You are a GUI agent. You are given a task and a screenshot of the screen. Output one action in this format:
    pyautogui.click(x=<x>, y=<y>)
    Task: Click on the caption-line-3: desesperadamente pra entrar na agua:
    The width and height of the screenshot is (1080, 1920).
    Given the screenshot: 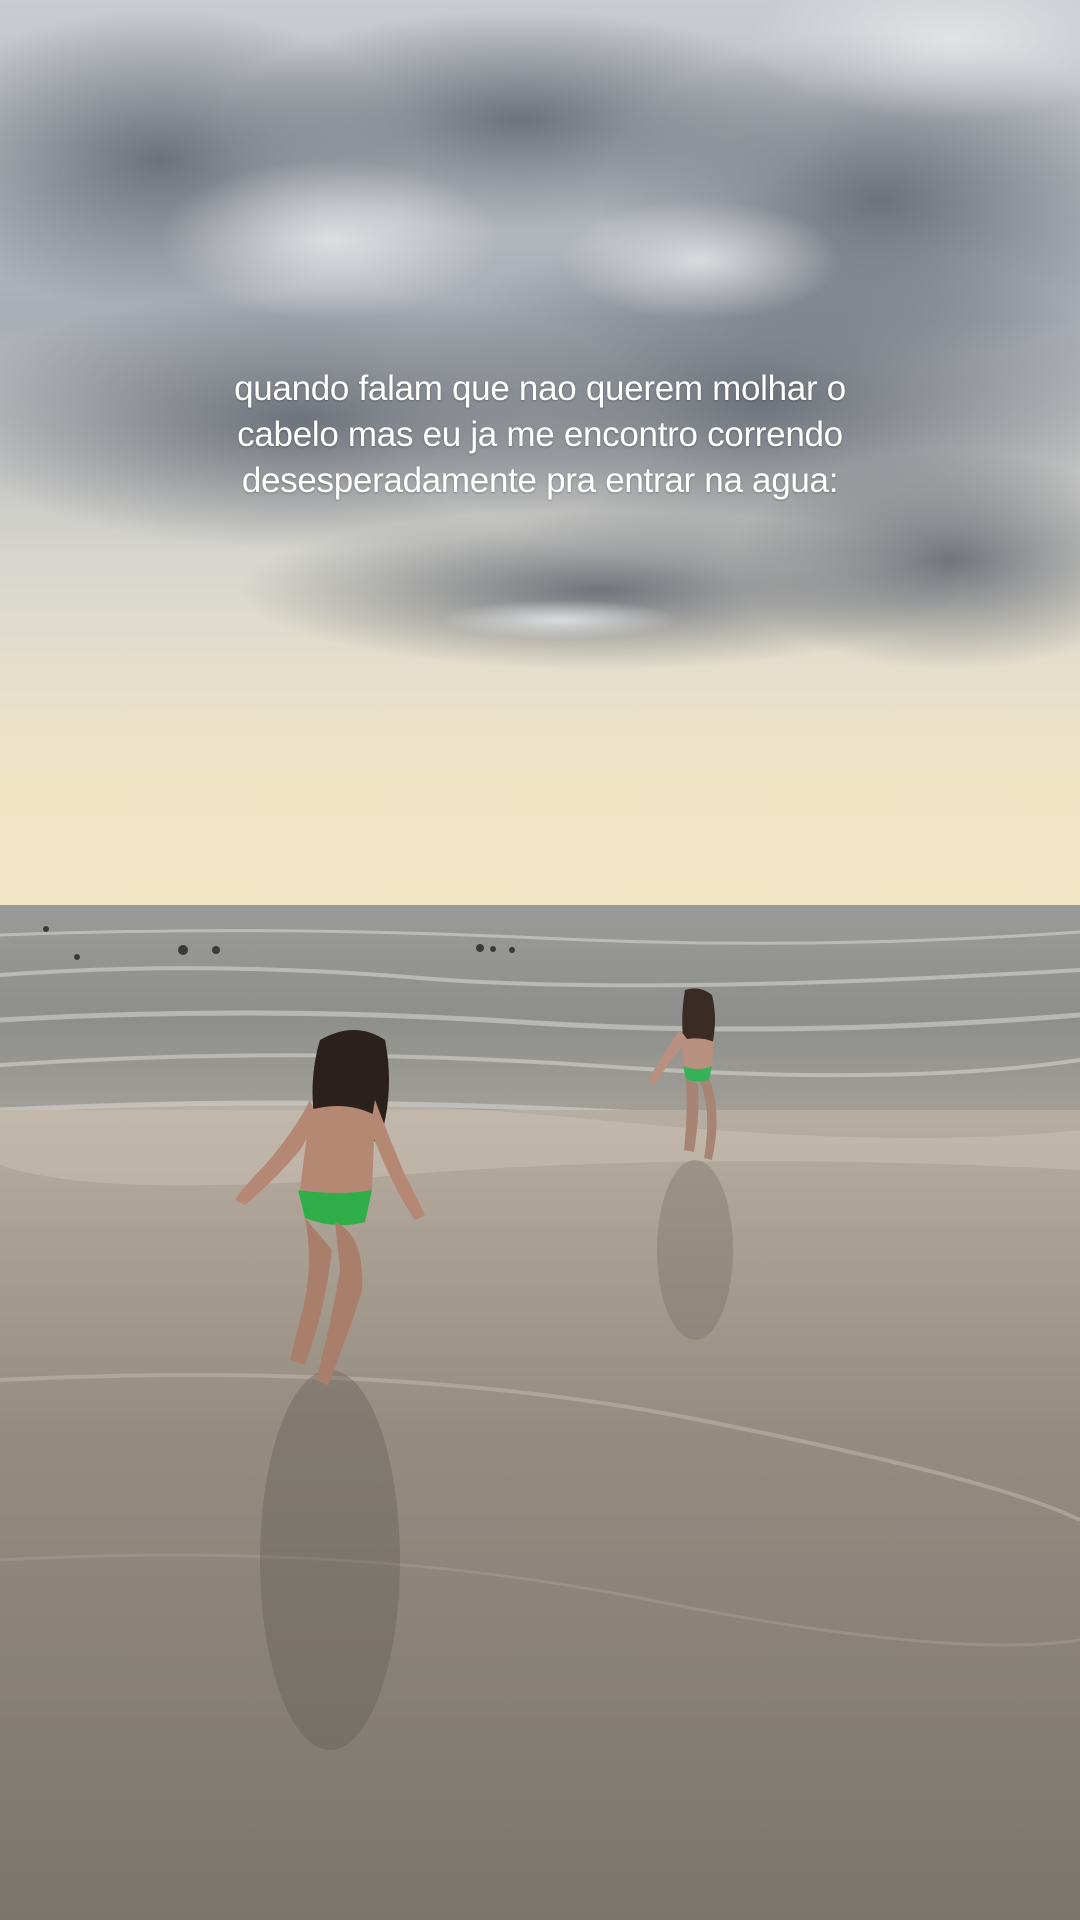 What is the action you would take?
    pyautogui.click(x=540, y=480)
    